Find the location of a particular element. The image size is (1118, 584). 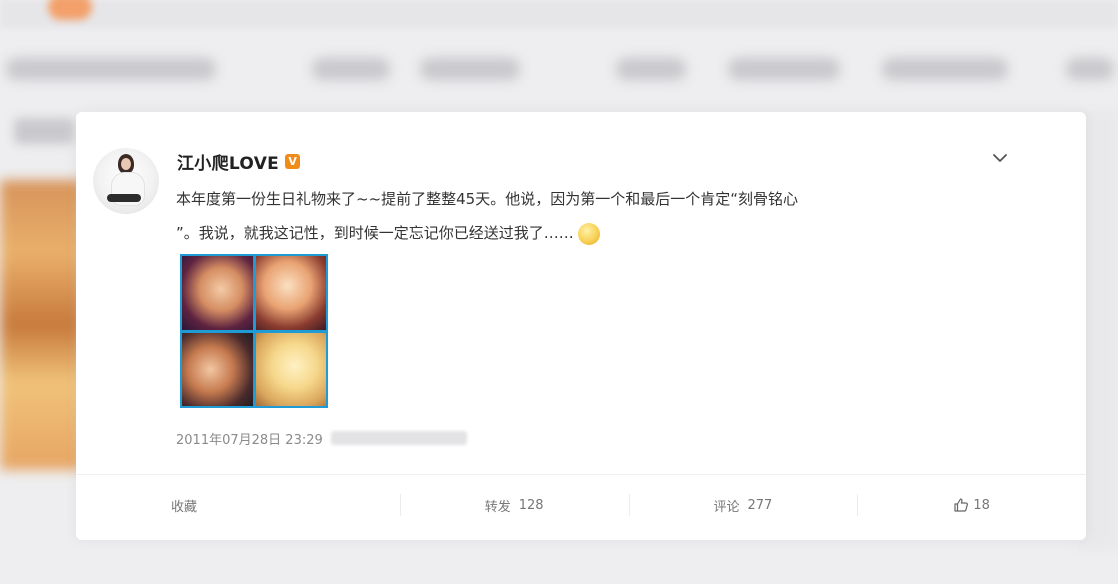

background-left-photo is located at coordinates (41, 325).